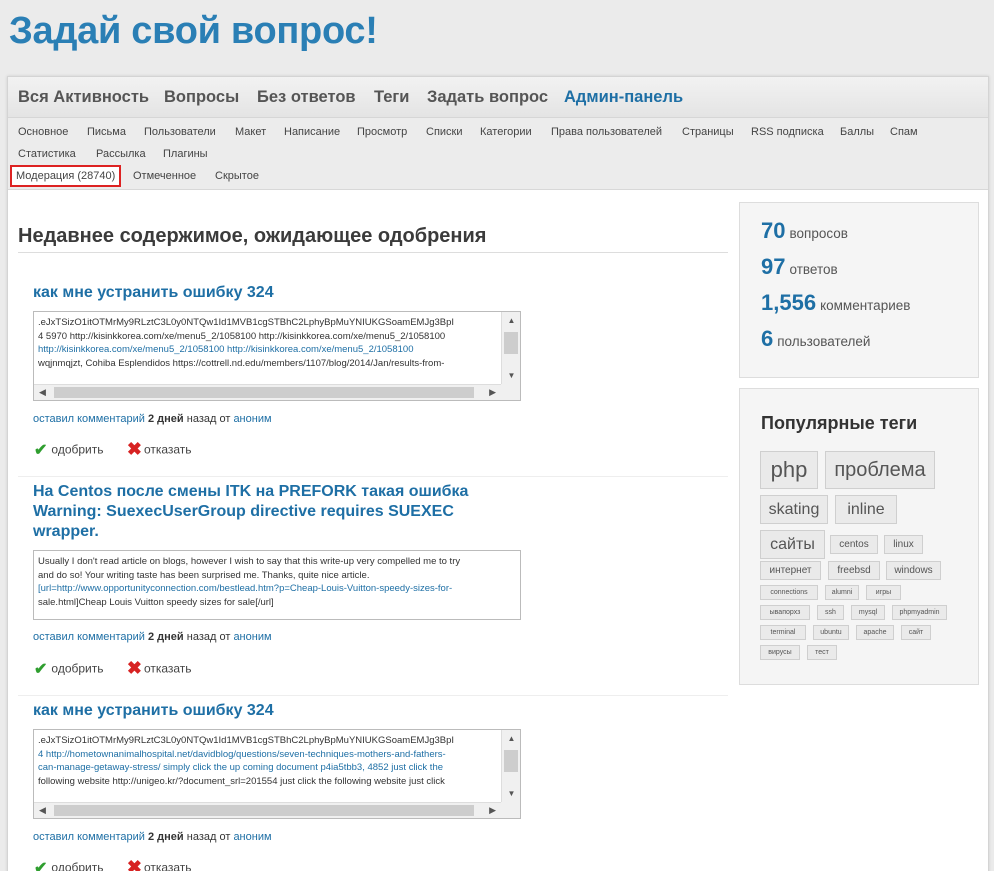  I want to click on tag: сайт, so click(916, 632).